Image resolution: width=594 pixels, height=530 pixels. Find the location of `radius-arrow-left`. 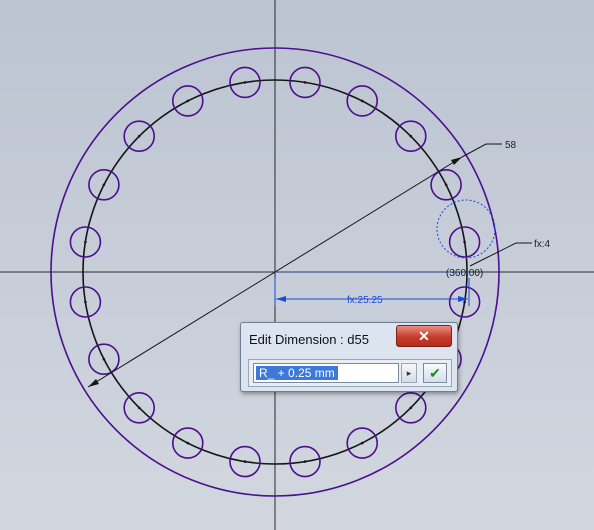

radius-arrow-left is located at coordinates (281, 299).